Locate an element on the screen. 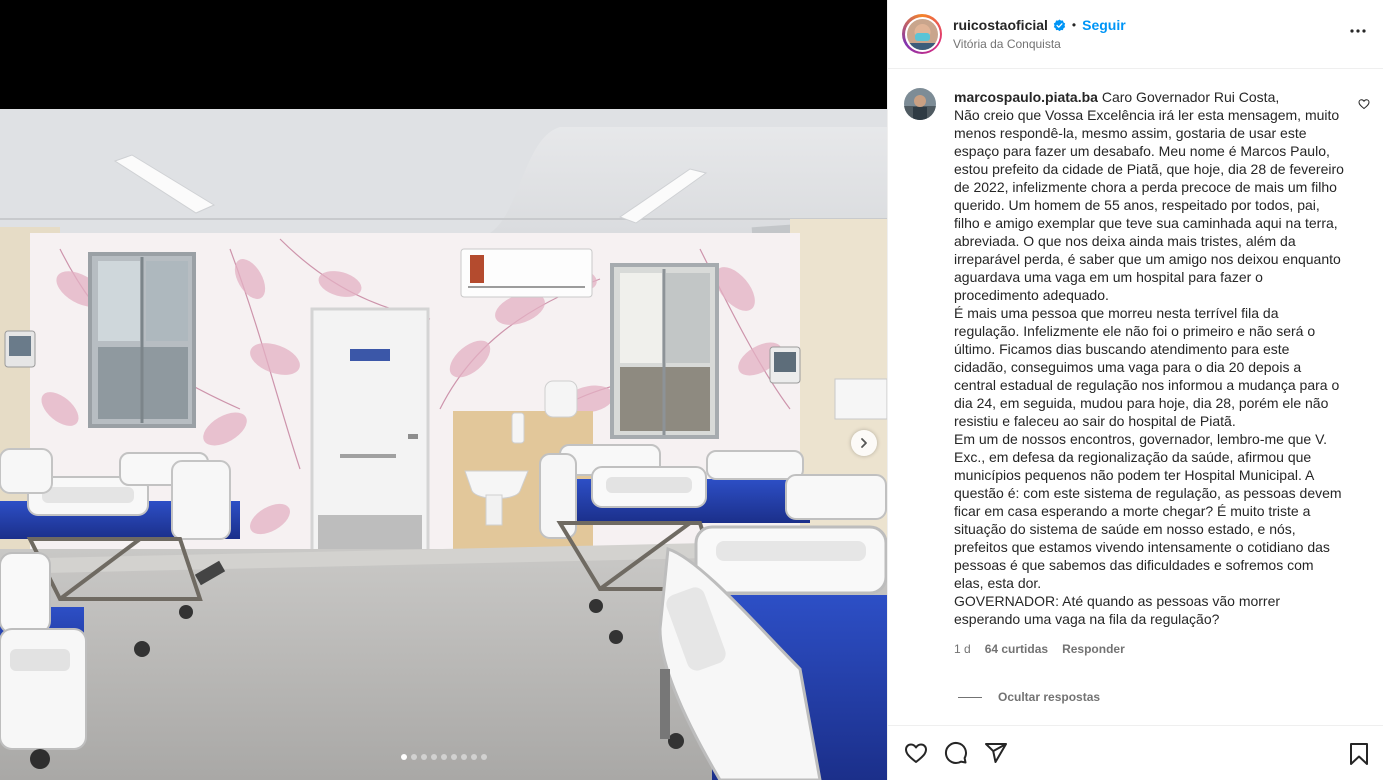 This screenshot has height=780, width=1383. carousel-indicator is located at coordinates (443, 757).